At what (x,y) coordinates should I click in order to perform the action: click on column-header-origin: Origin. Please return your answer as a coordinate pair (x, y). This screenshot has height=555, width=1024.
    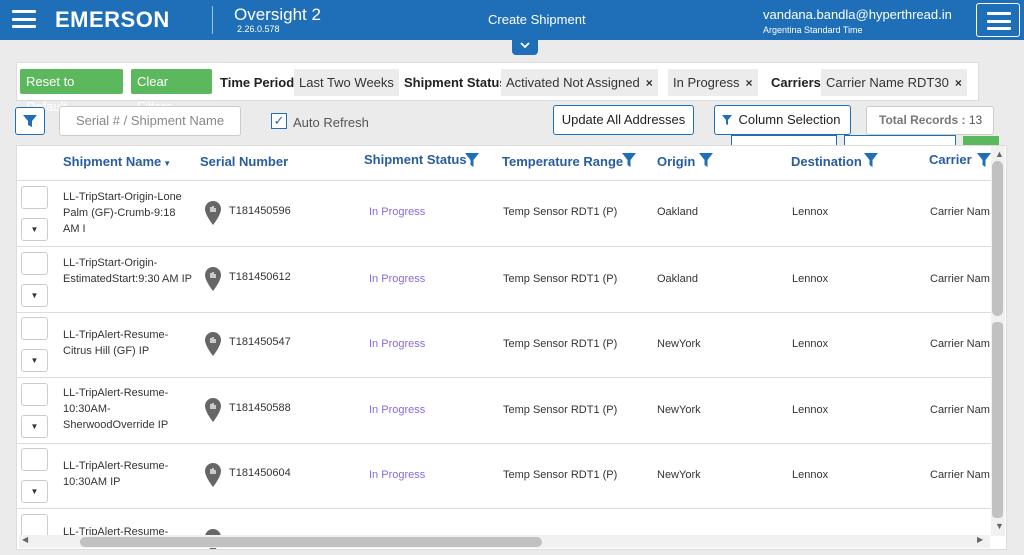
    Looking at the image, I should click on (676, 161).